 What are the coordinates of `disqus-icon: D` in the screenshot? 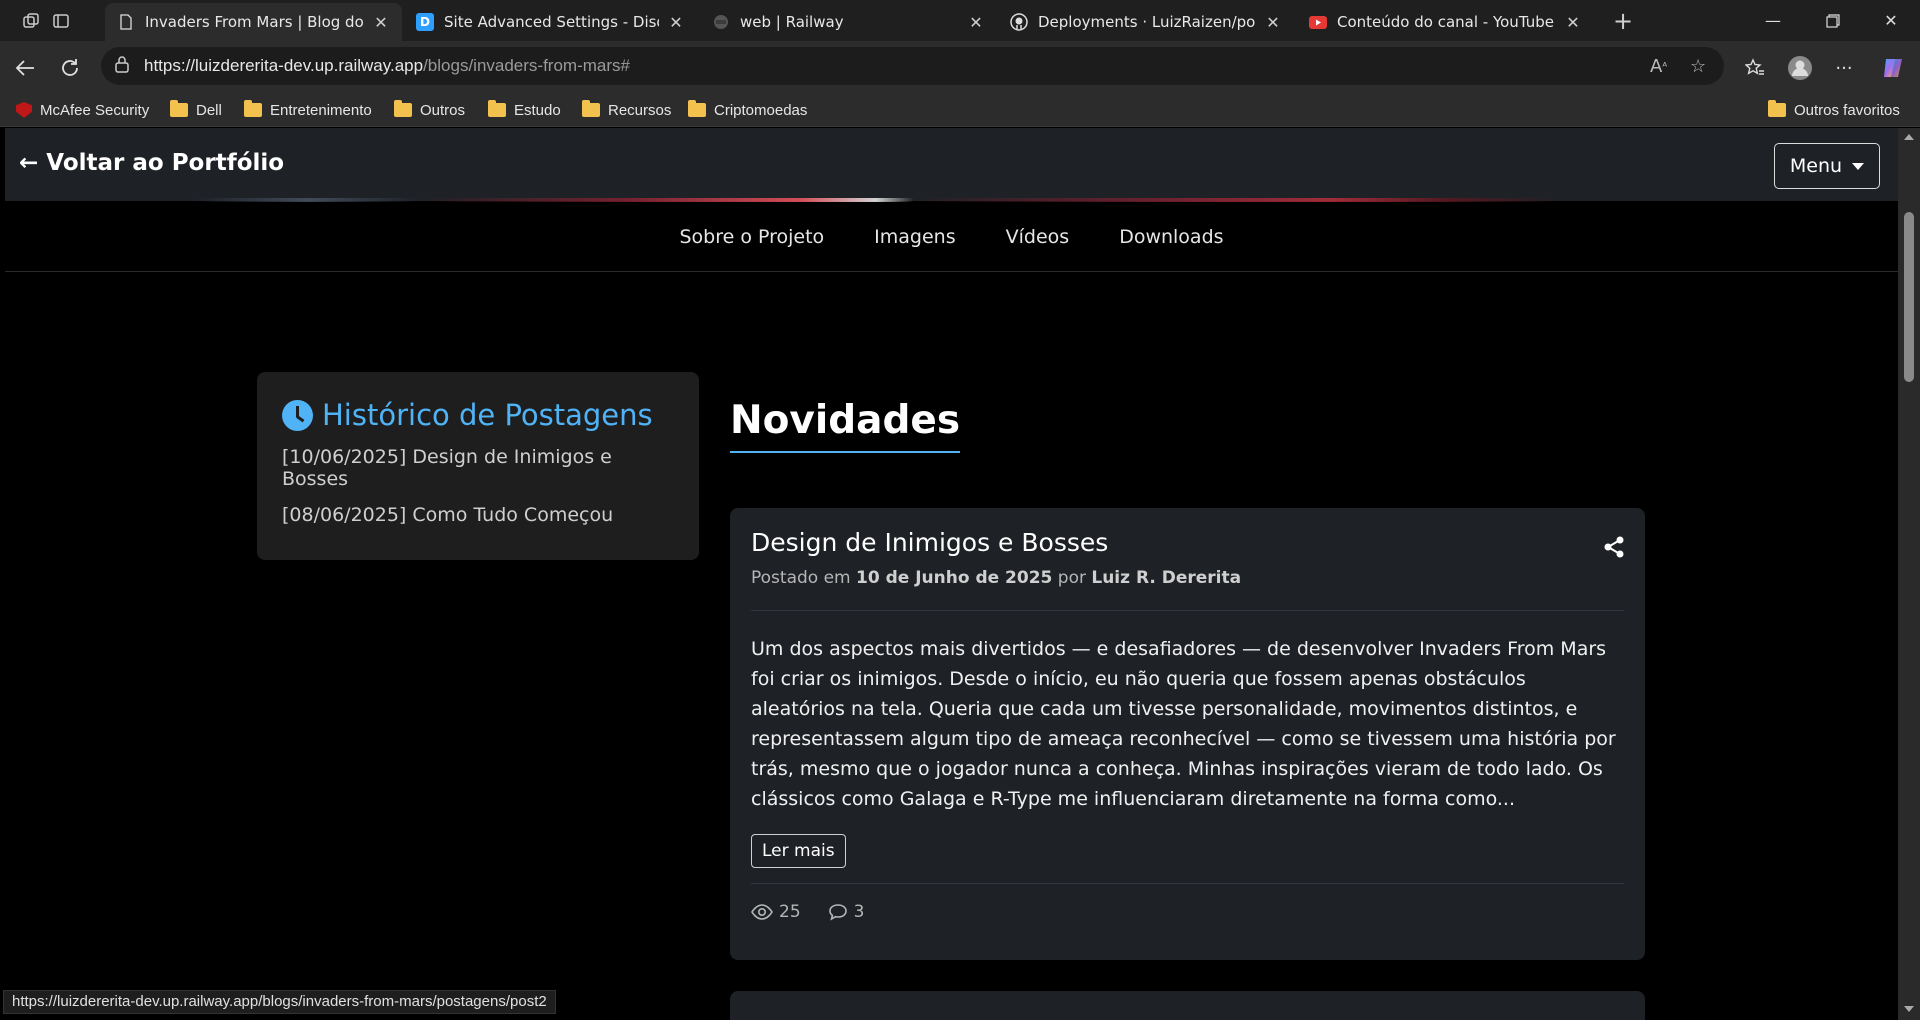 It's located at (425, 22).